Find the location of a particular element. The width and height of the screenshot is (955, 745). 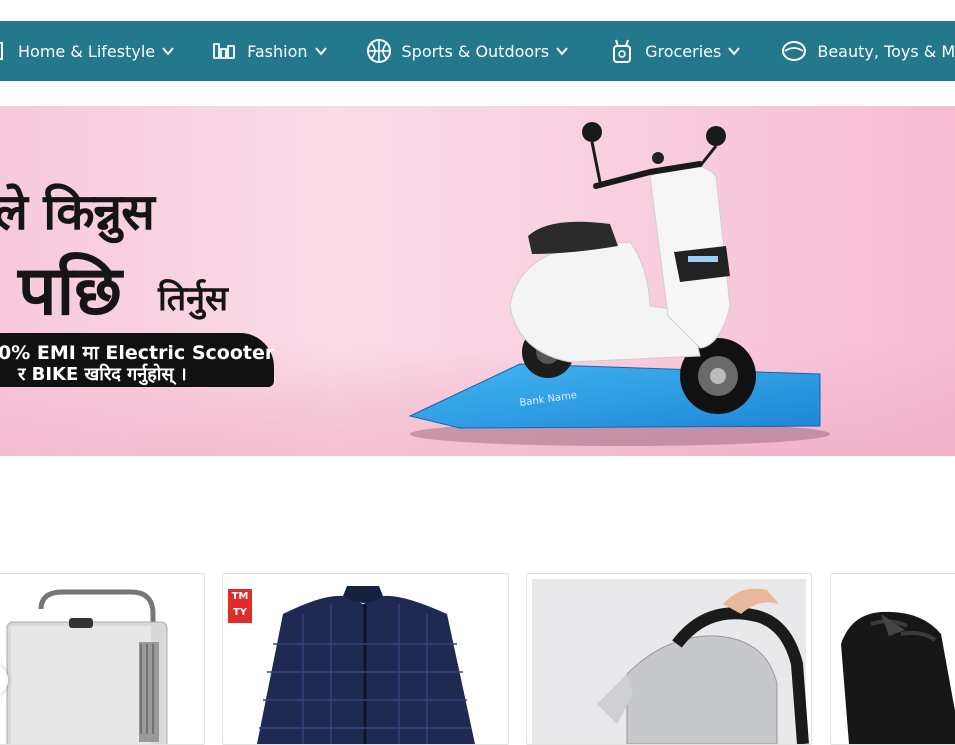

banner-headline-line1: ले किन्नुस is located at coordinates (77, 212).